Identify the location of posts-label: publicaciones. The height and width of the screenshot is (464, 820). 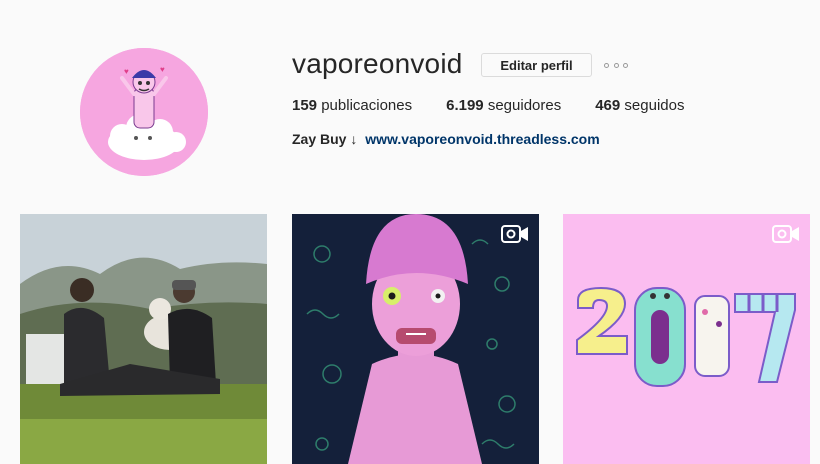
(367, 105).